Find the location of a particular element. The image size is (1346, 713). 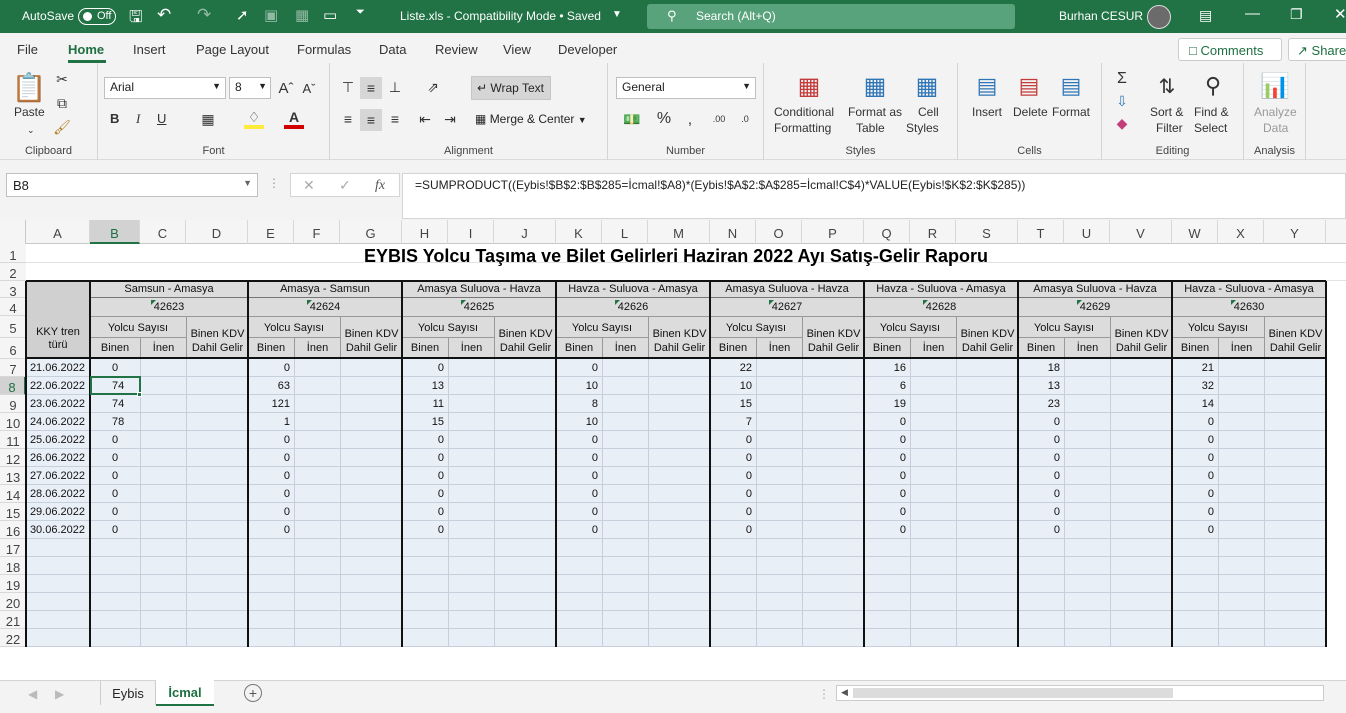

accounting-icon: 💵 is located at coordinates (632, 119).